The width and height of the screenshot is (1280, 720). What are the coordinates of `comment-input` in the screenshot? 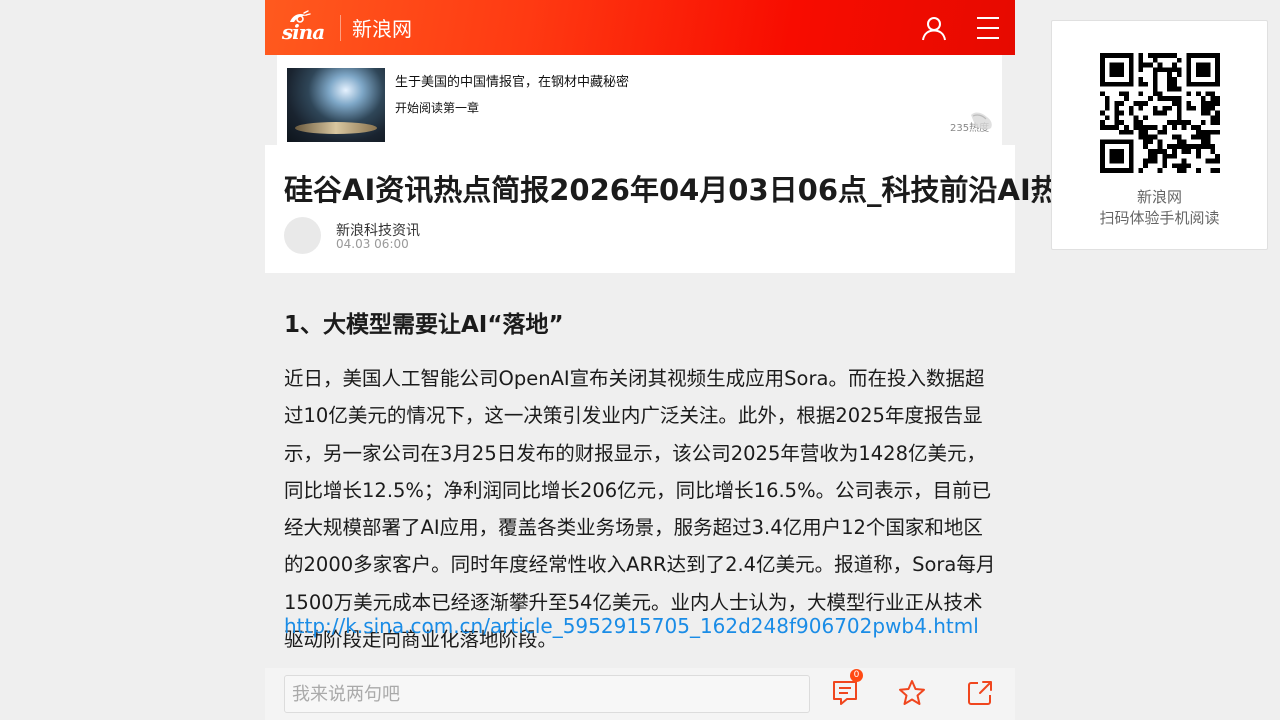 It's located at (547, 694).